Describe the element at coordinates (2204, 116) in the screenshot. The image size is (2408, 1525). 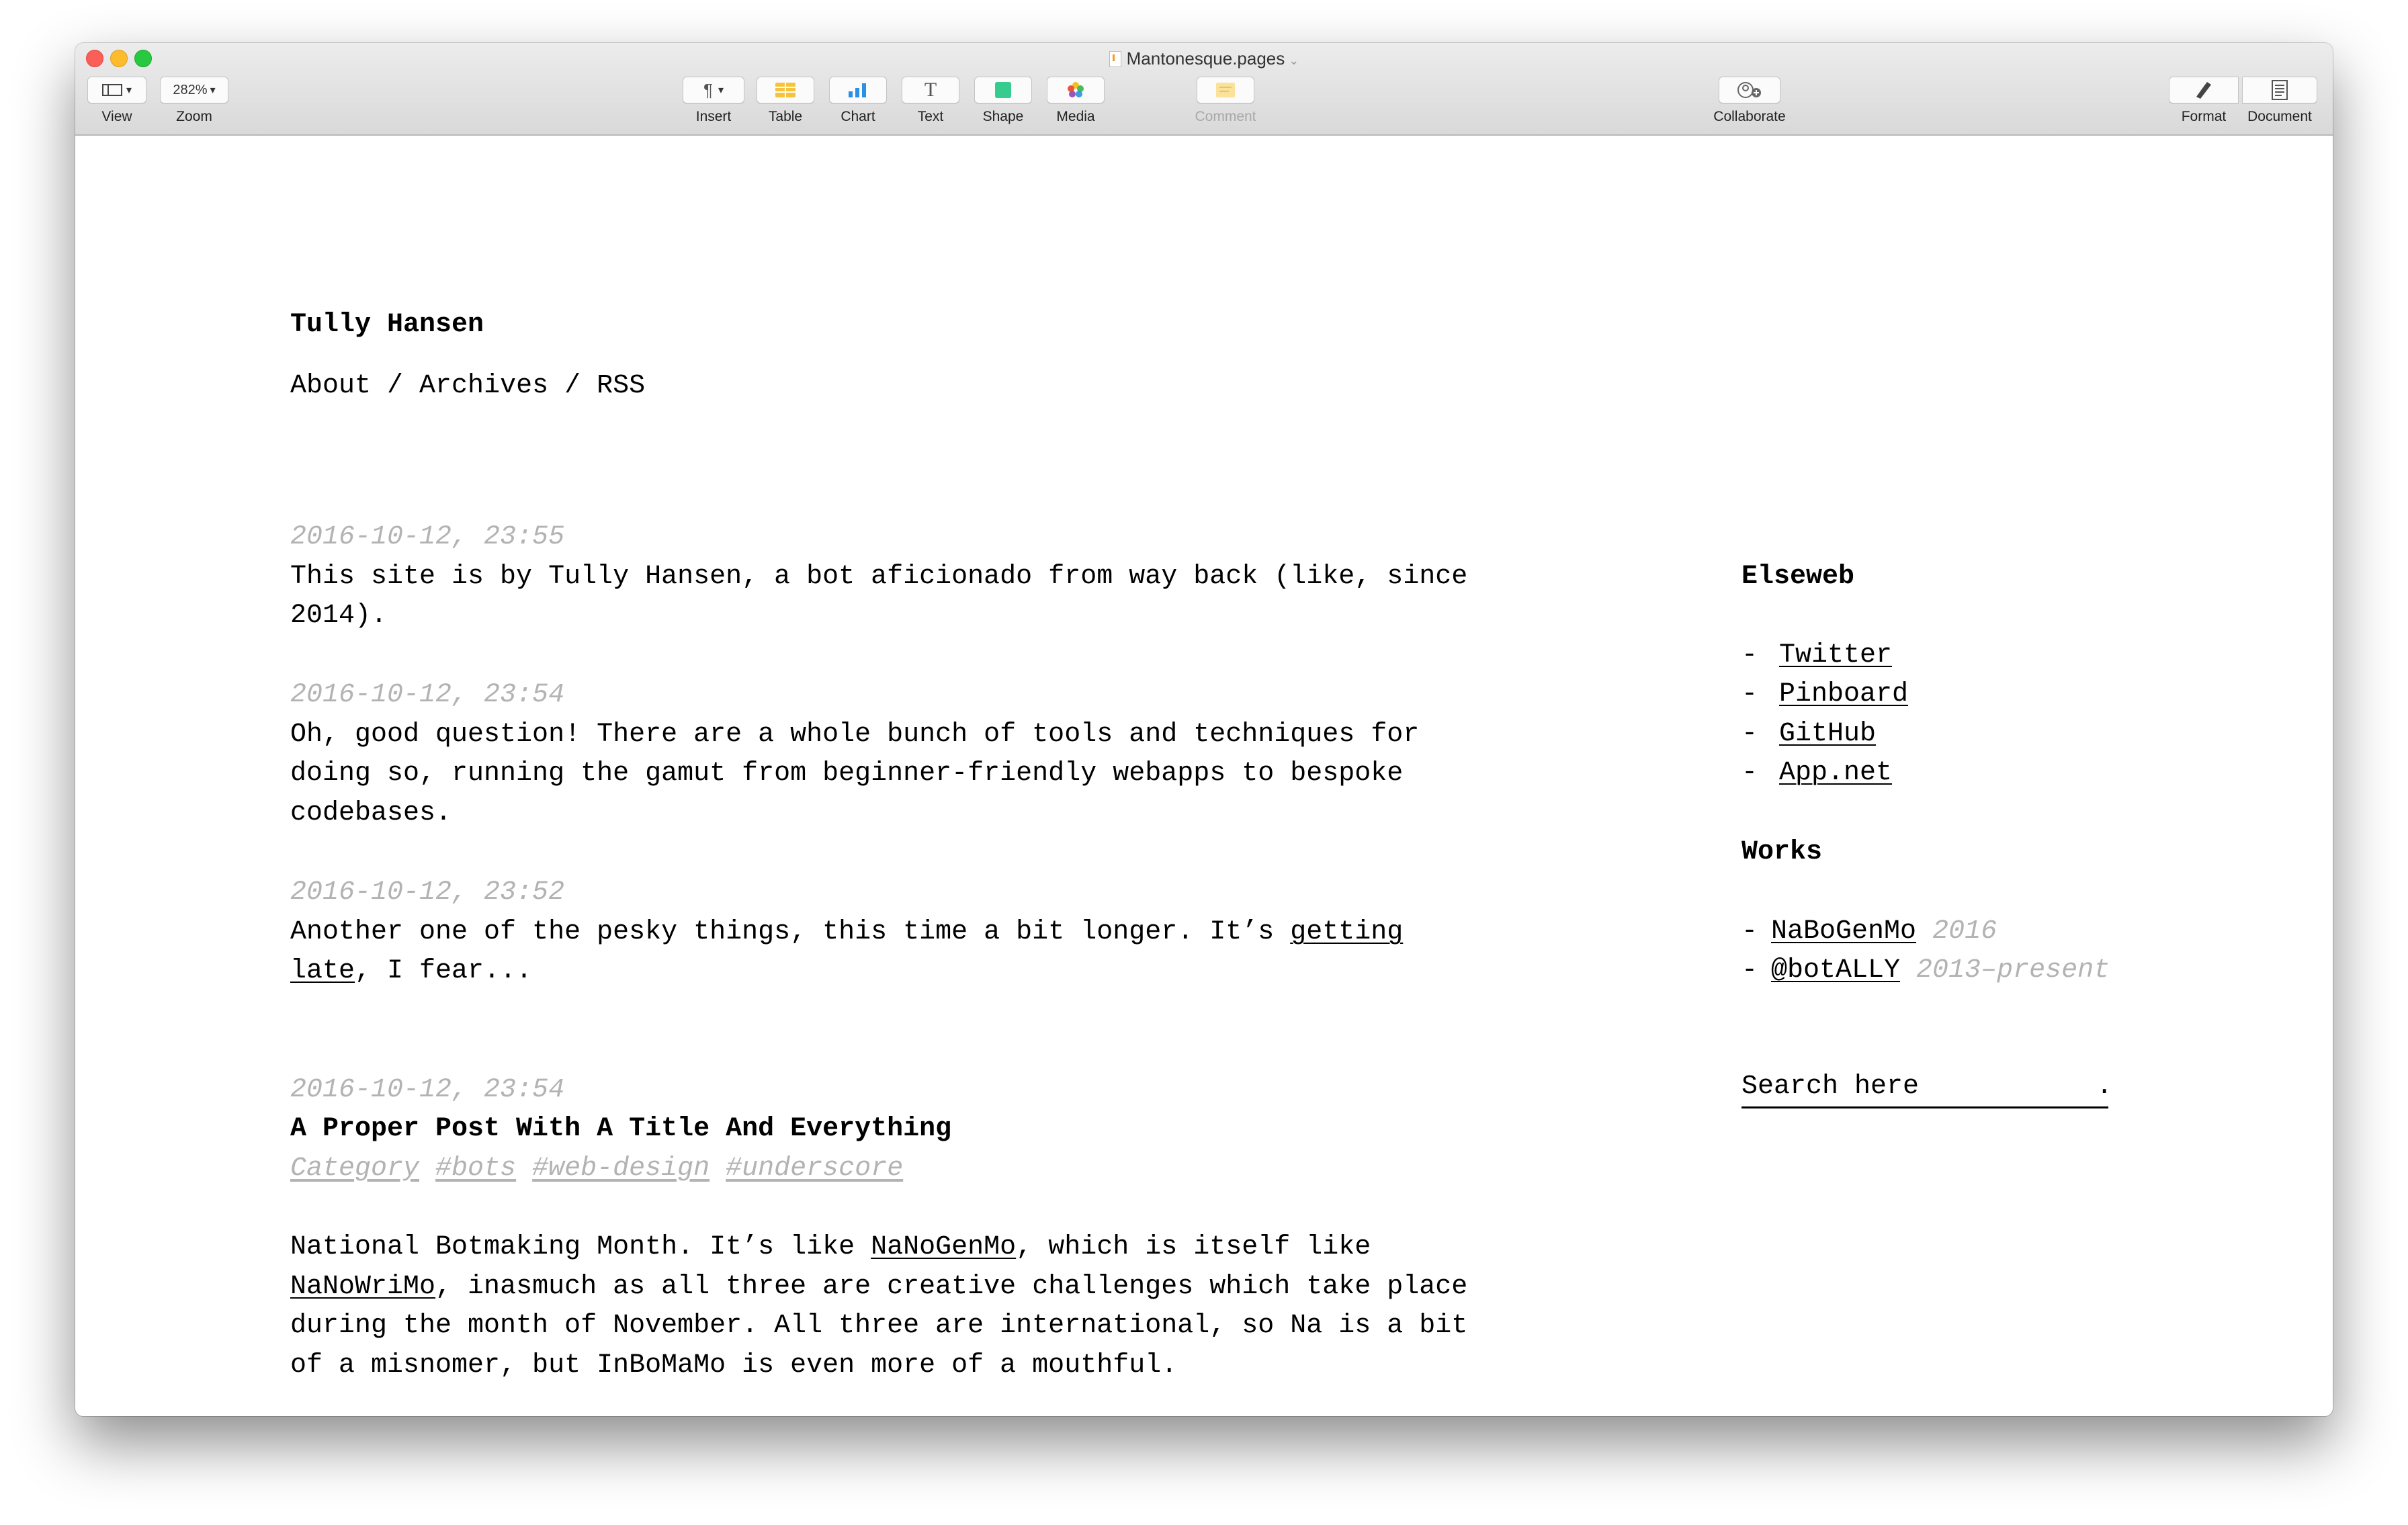
I see `format-label: Format` at that location.